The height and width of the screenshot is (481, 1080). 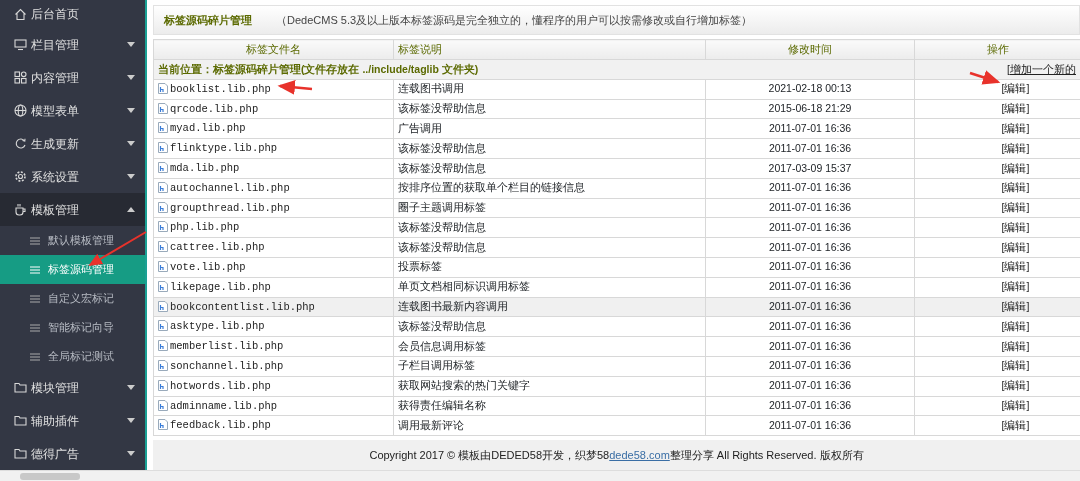 I want to click on sidebar-item: 栏目管理, so click(x=72, y=44).